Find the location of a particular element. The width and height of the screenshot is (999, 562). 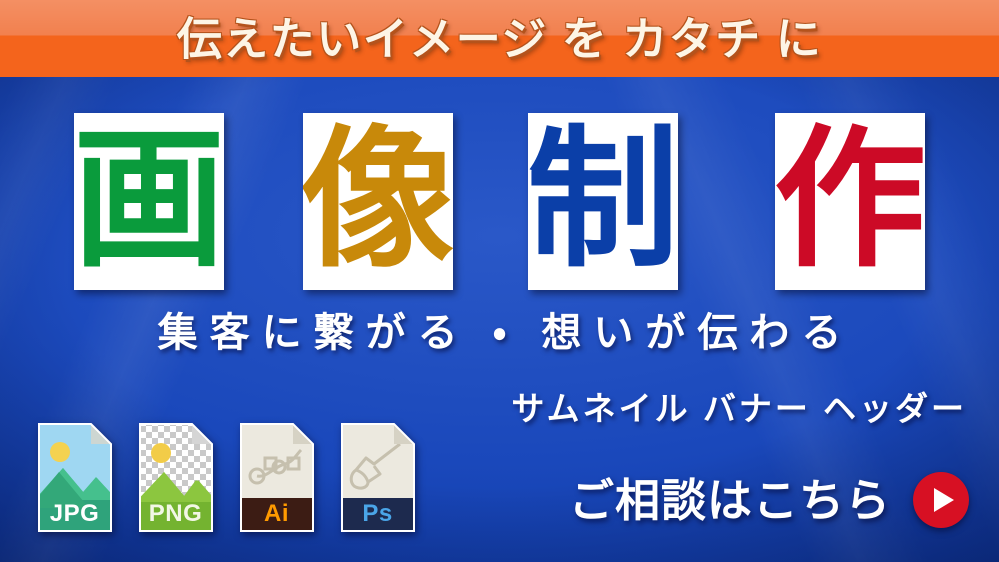

service-types-text: サムネイル バナー ヘッダー is located at coordinates (739, 408).